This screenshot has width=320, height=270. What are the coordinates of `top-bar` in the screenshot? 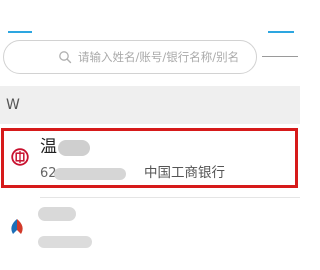 It's located at (150, 18).